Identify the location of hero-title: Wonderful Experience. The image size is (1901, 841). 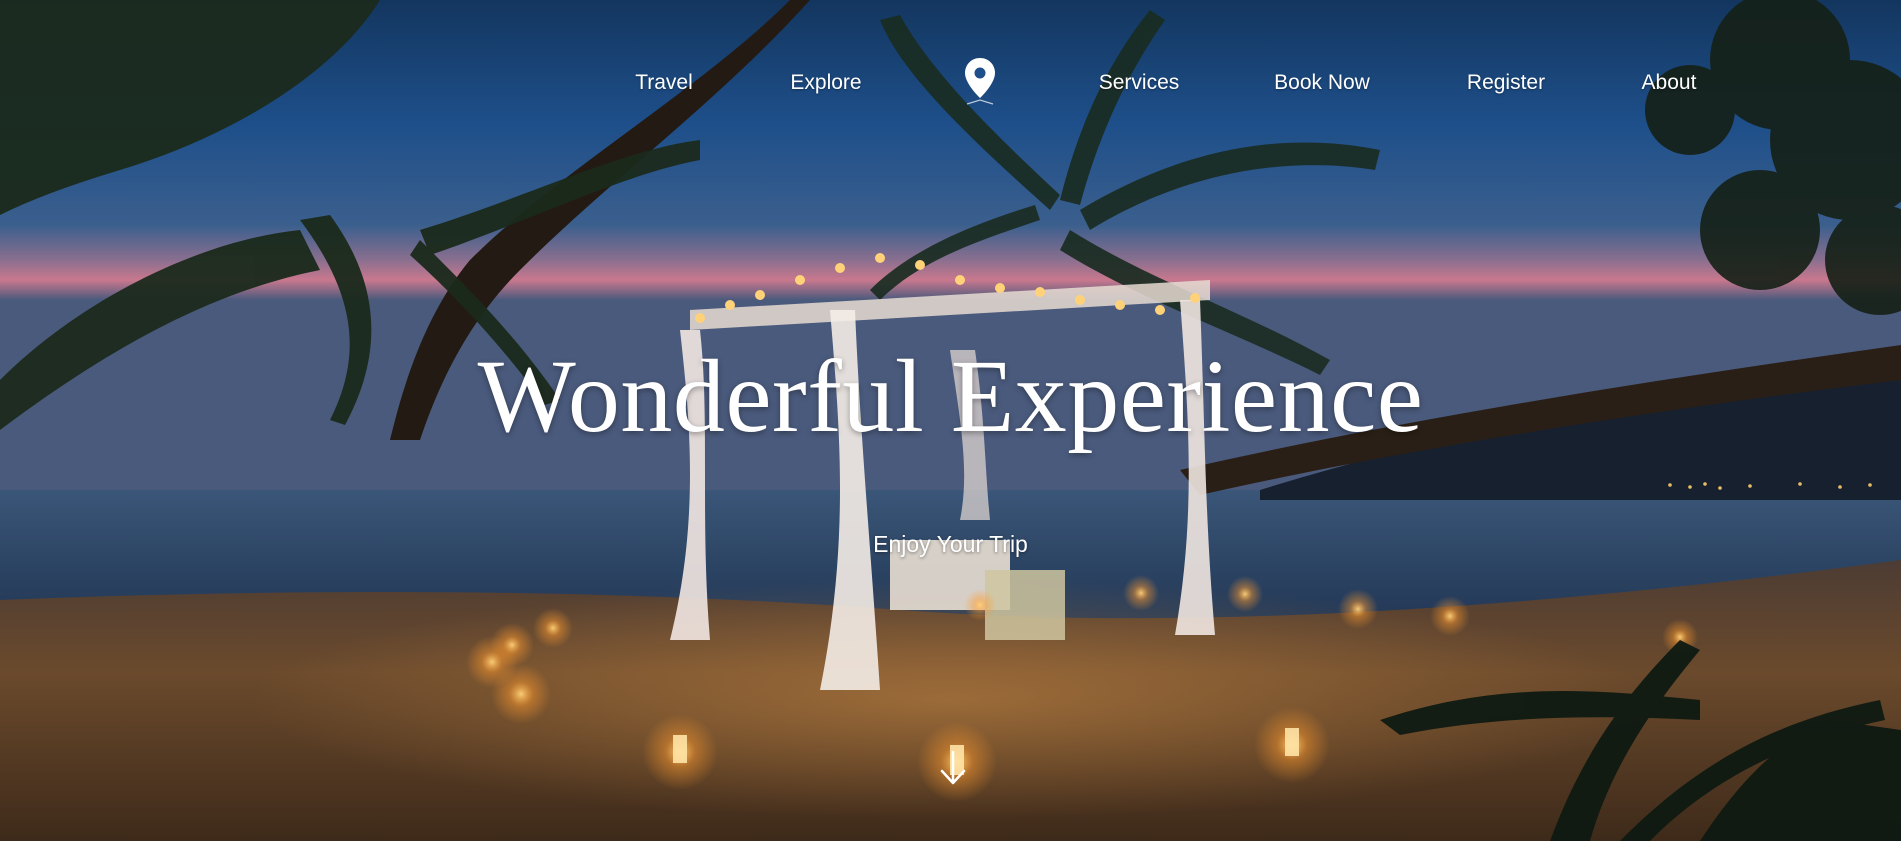
(950, 396).